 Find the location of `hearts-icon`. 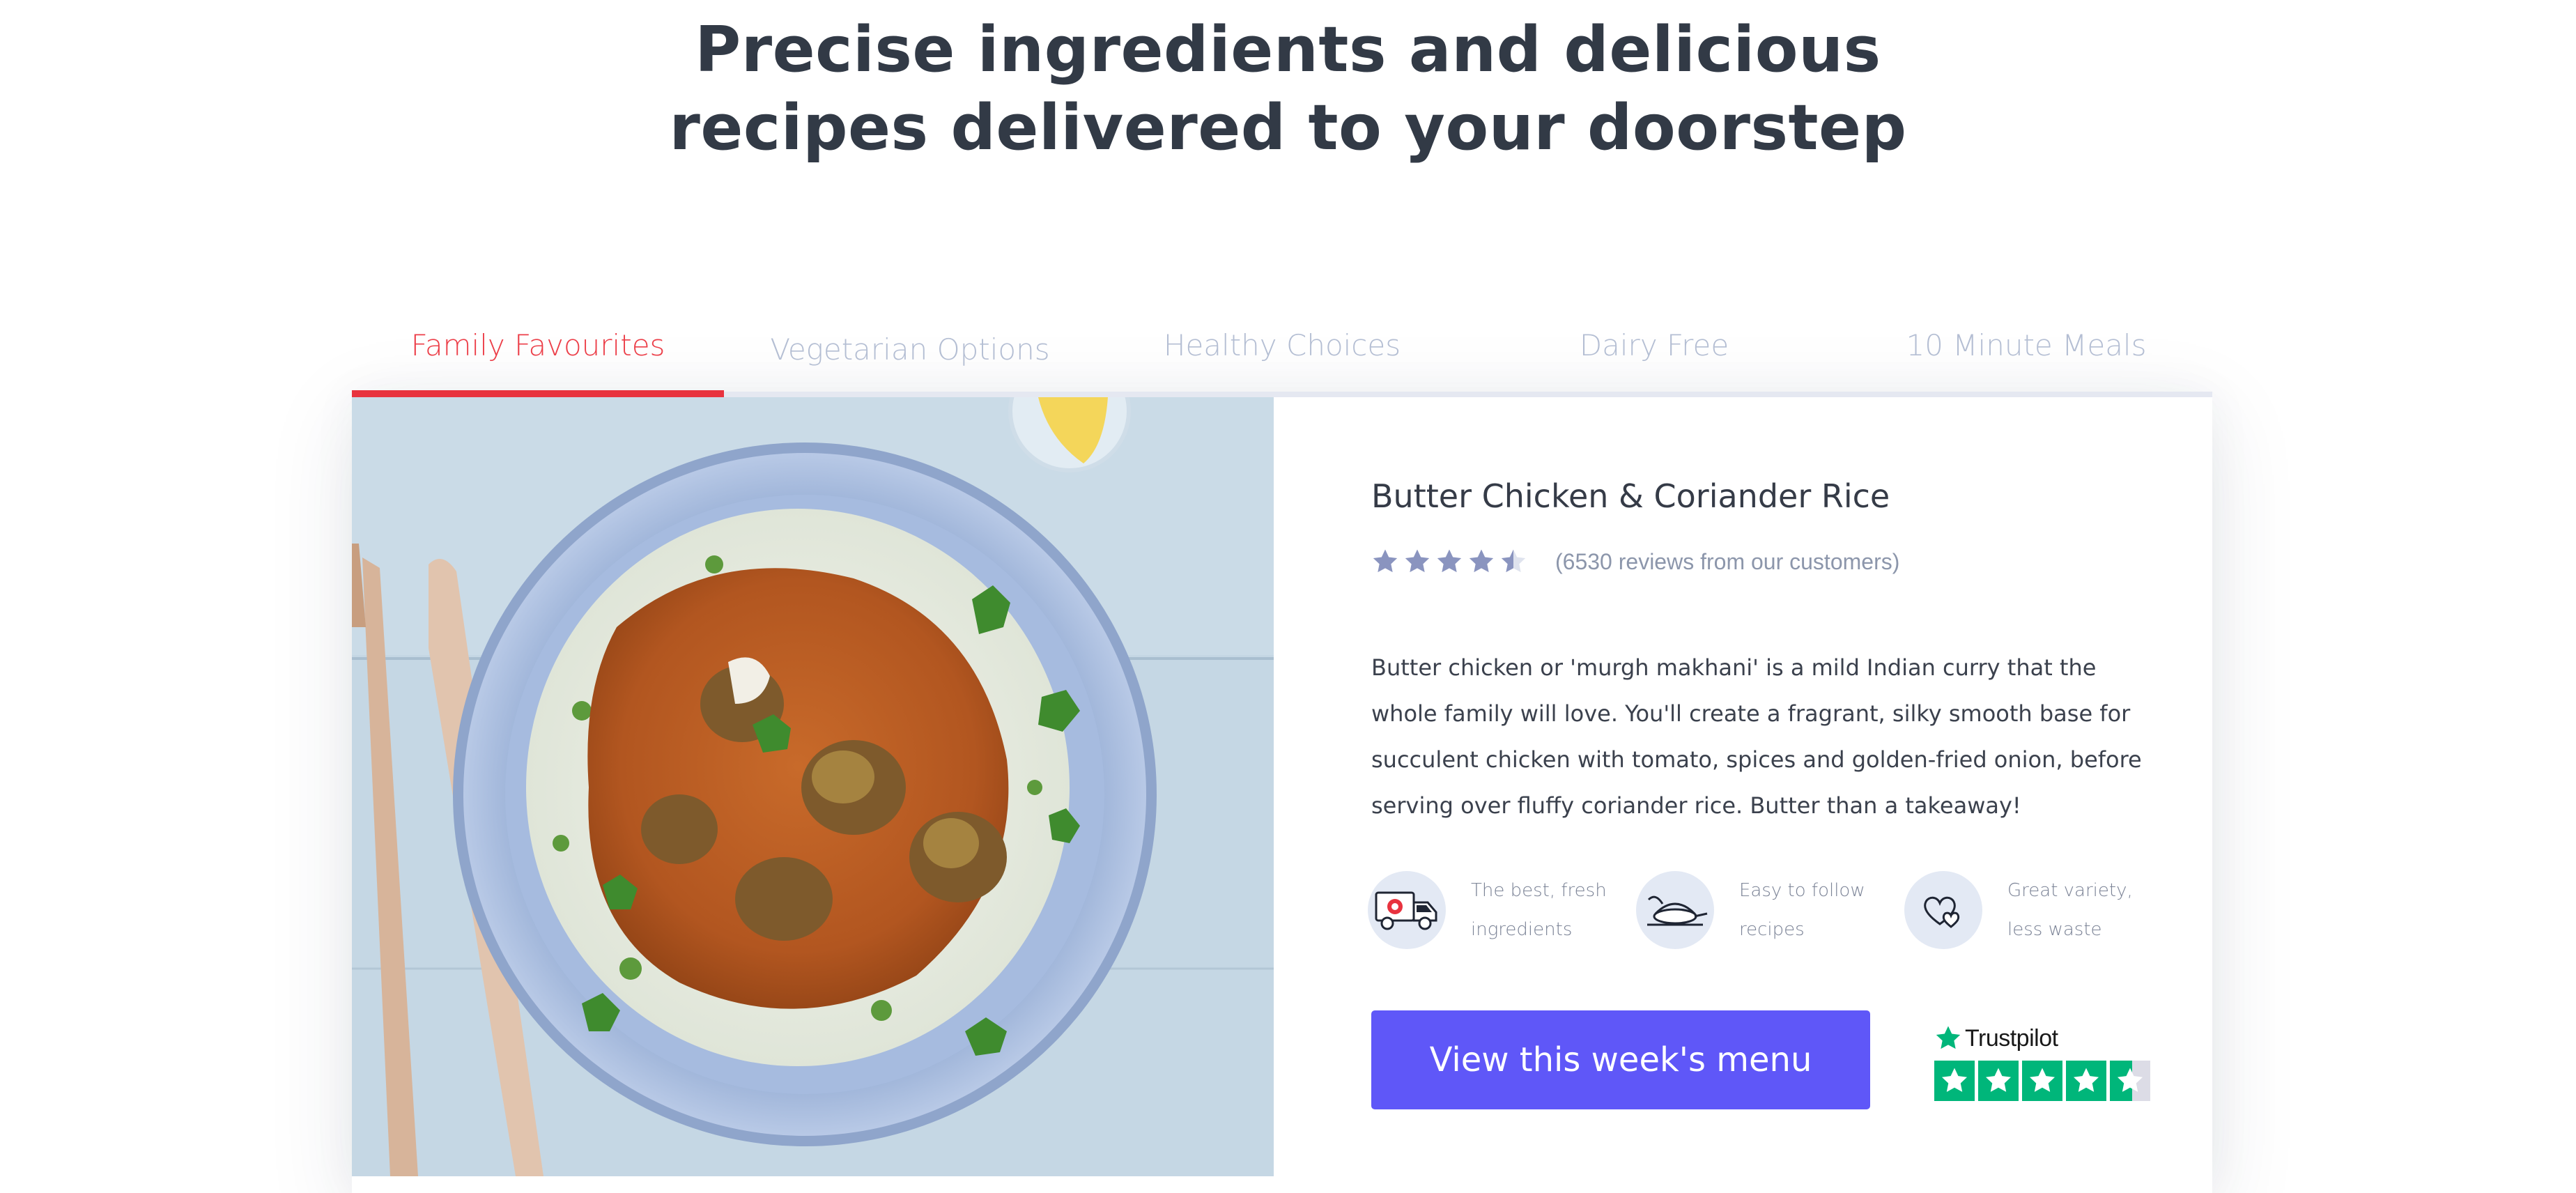

hearts-icon is located at coordinates (1943, 910).